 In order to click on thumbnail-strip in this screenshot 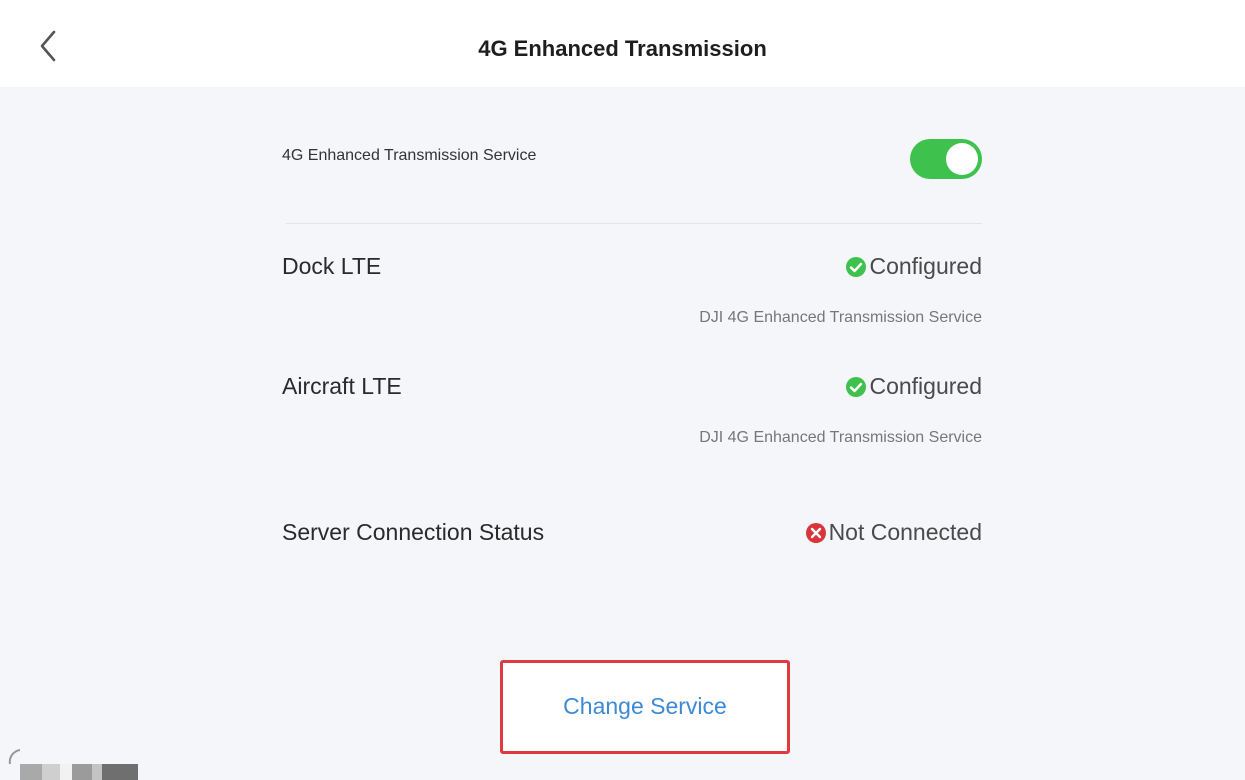, I will do `click(79, 772)`.